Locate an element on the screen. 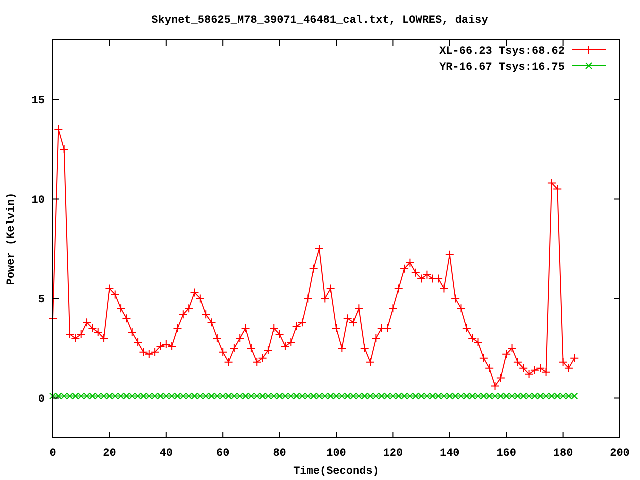 The width and height of the screenshot is (640, 480). tick-label: 15 is located at coordinates (38, 102).